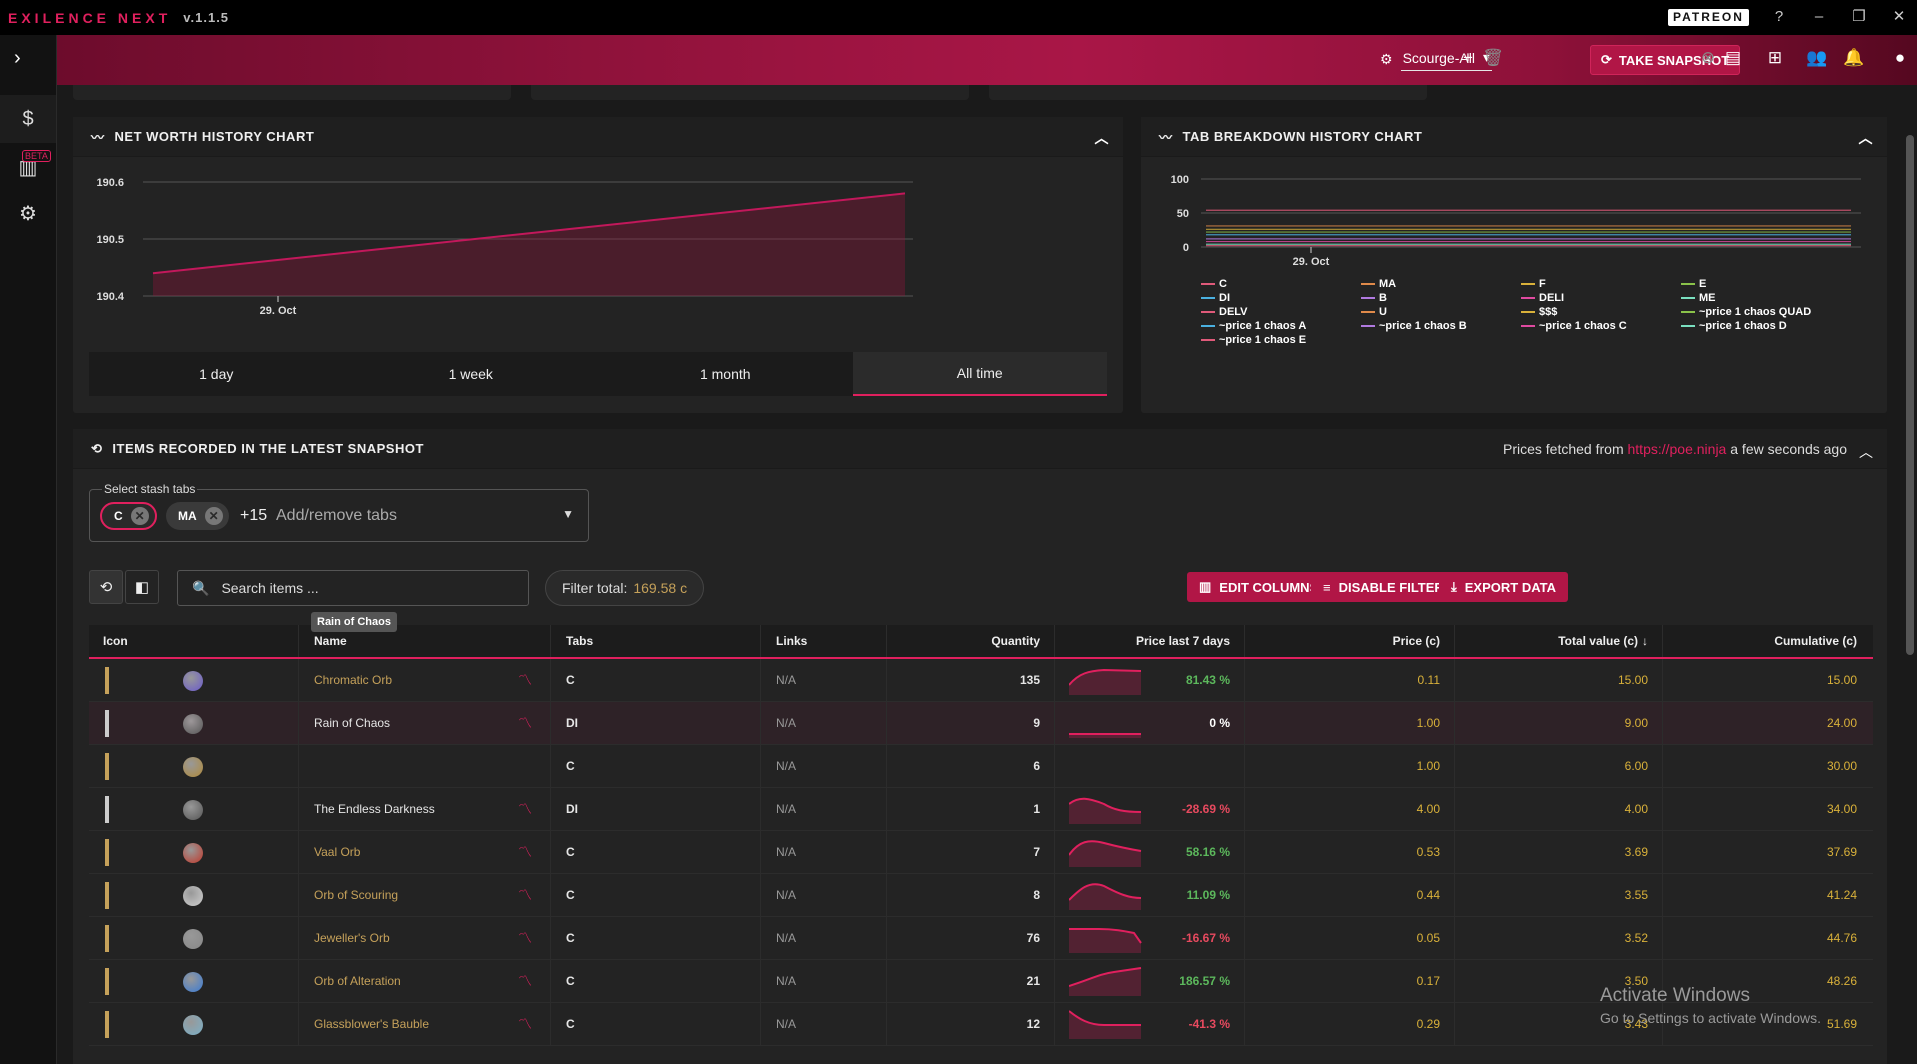 The height and width of the screenshot is (1064, 1917). Describe the element at coordinates (1386, 59) in the screenshot. I see `settings-gear-icon: ⚙` at that location.